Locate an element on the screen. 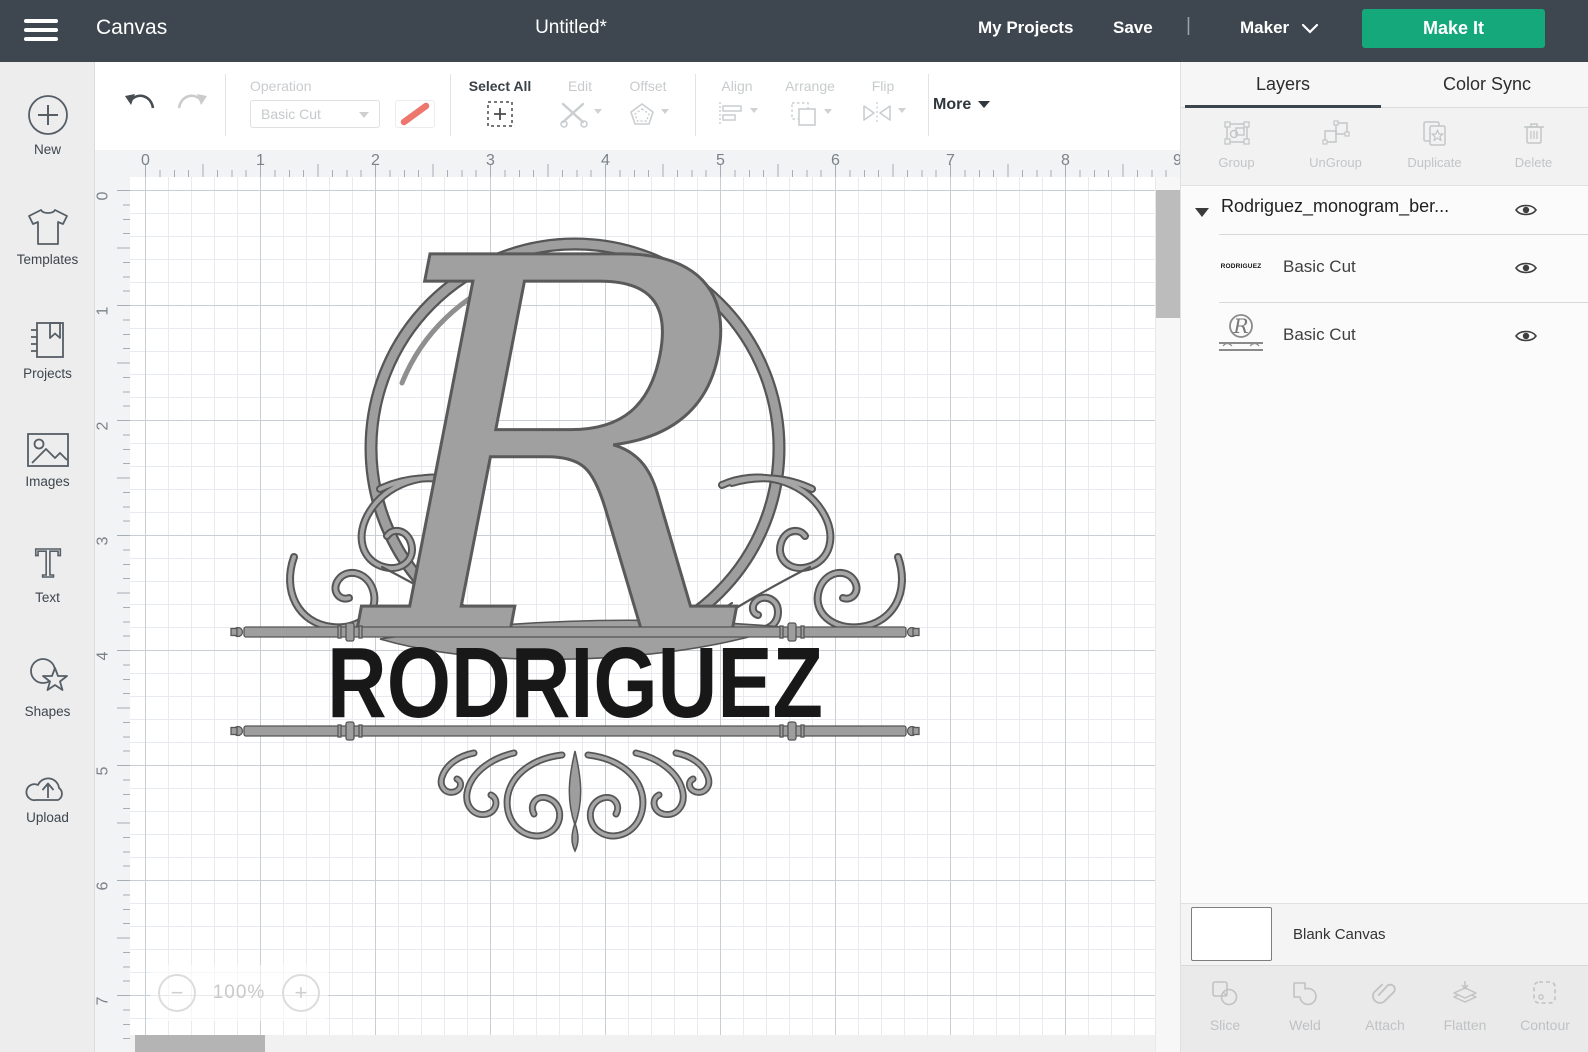  horizontal-scrollbar-thumb is located at coordinates (200, 1043).